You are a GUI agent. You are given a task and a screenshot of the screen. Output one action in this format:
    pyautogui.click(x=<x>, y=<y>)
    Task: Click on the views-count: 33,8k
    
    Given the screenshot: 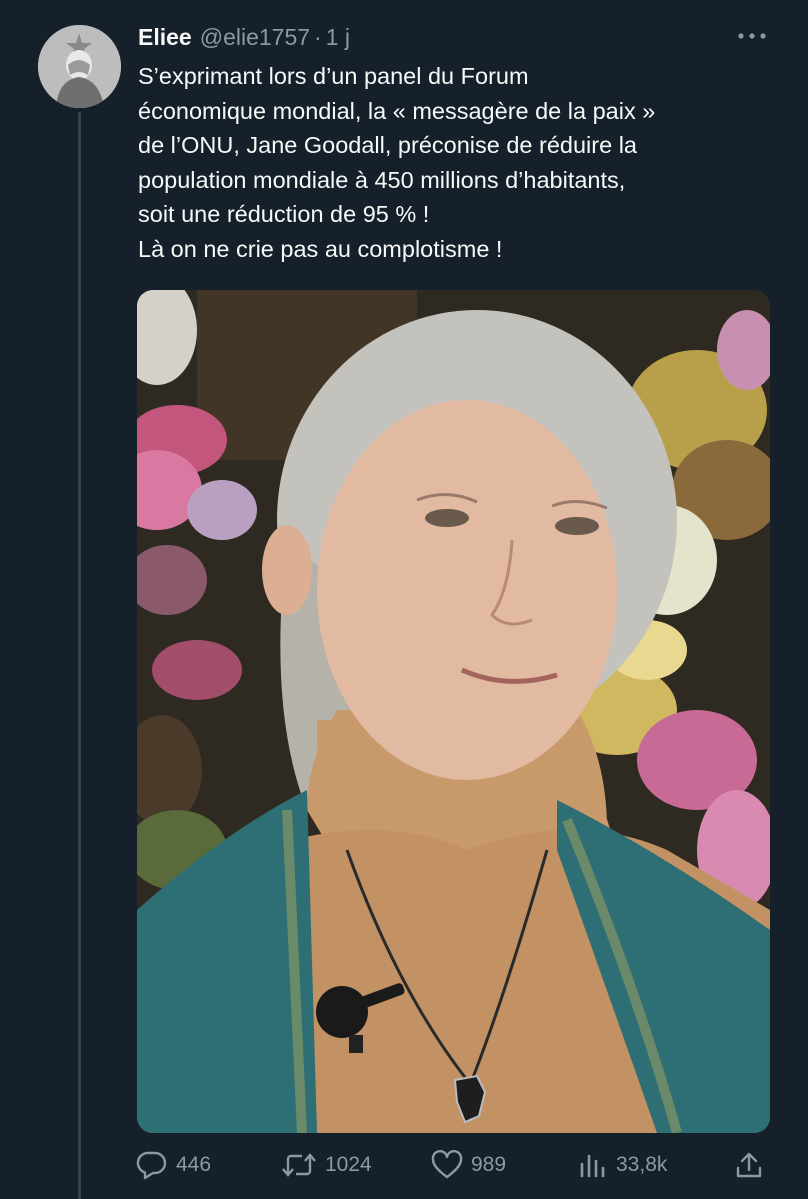 What is the action you would take?
    pyautogui.click(x=642, y=1164)
    